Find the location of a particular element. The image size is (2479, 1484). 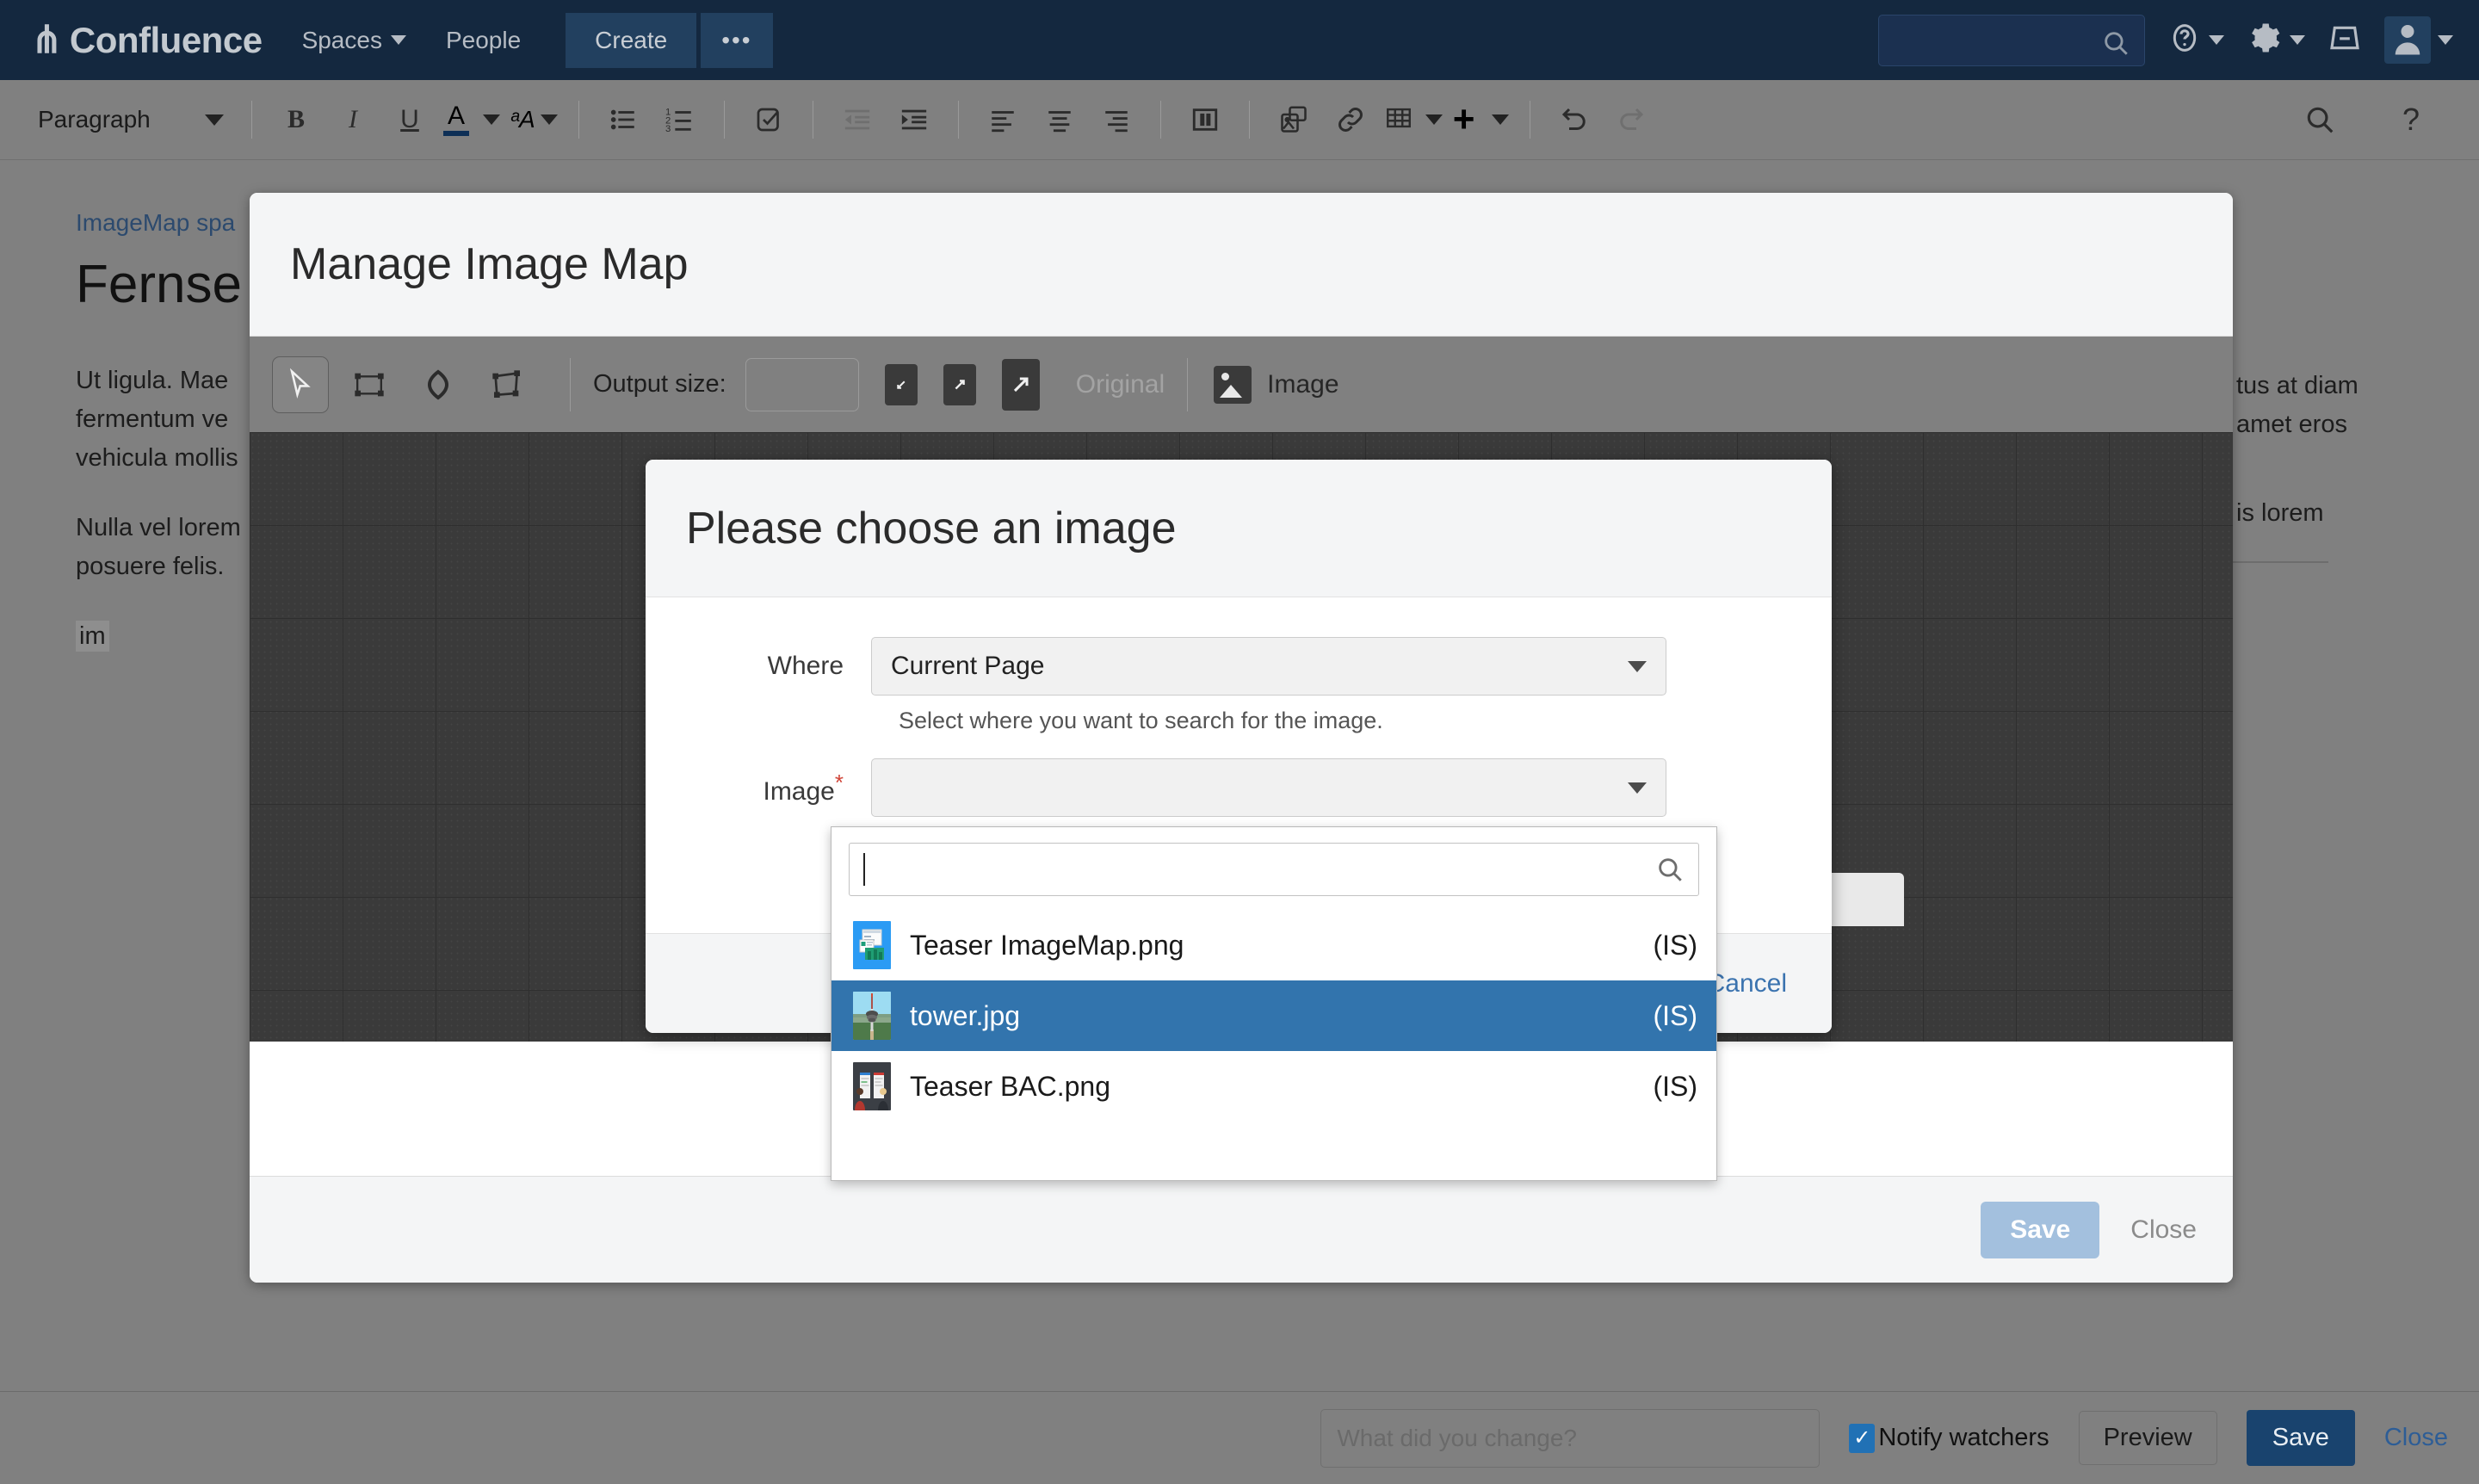

bullet-list-button is located at coordinates (623, 120).